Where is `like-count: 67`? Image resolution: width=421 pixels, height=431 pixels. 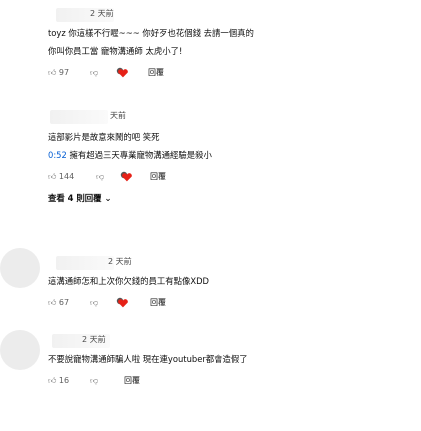
like-count: 67 is located at coordinates (64, 302).